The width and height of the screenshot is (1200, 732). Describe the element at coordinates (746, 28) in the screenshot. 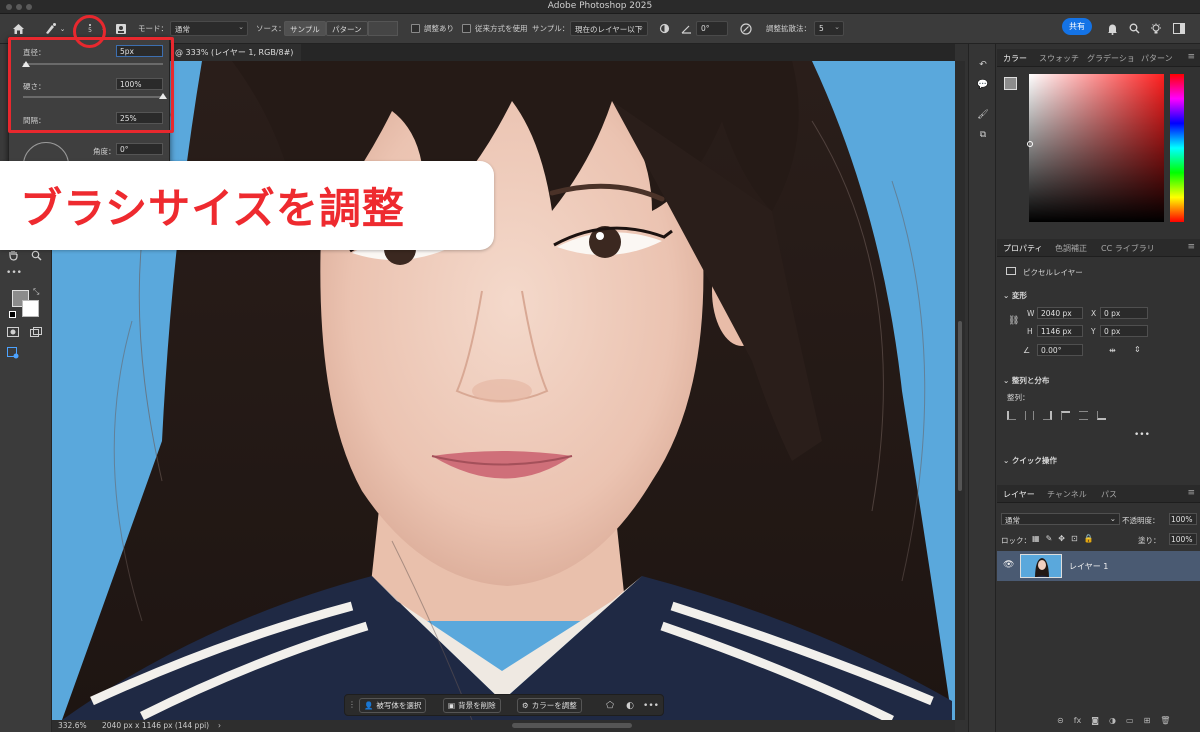

I see `pressure-size-icon` at that location.